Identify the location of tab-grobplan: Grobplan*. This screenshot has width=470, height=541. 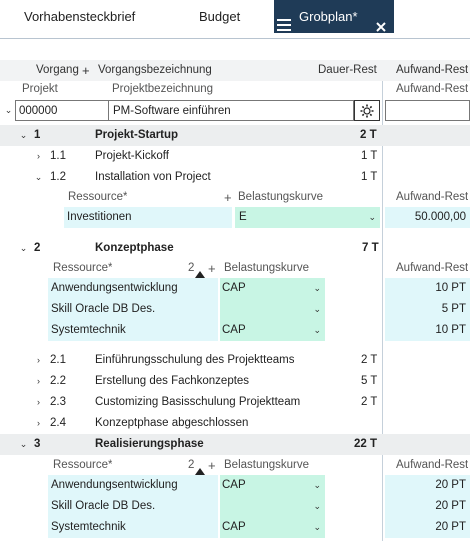
(334, 16).